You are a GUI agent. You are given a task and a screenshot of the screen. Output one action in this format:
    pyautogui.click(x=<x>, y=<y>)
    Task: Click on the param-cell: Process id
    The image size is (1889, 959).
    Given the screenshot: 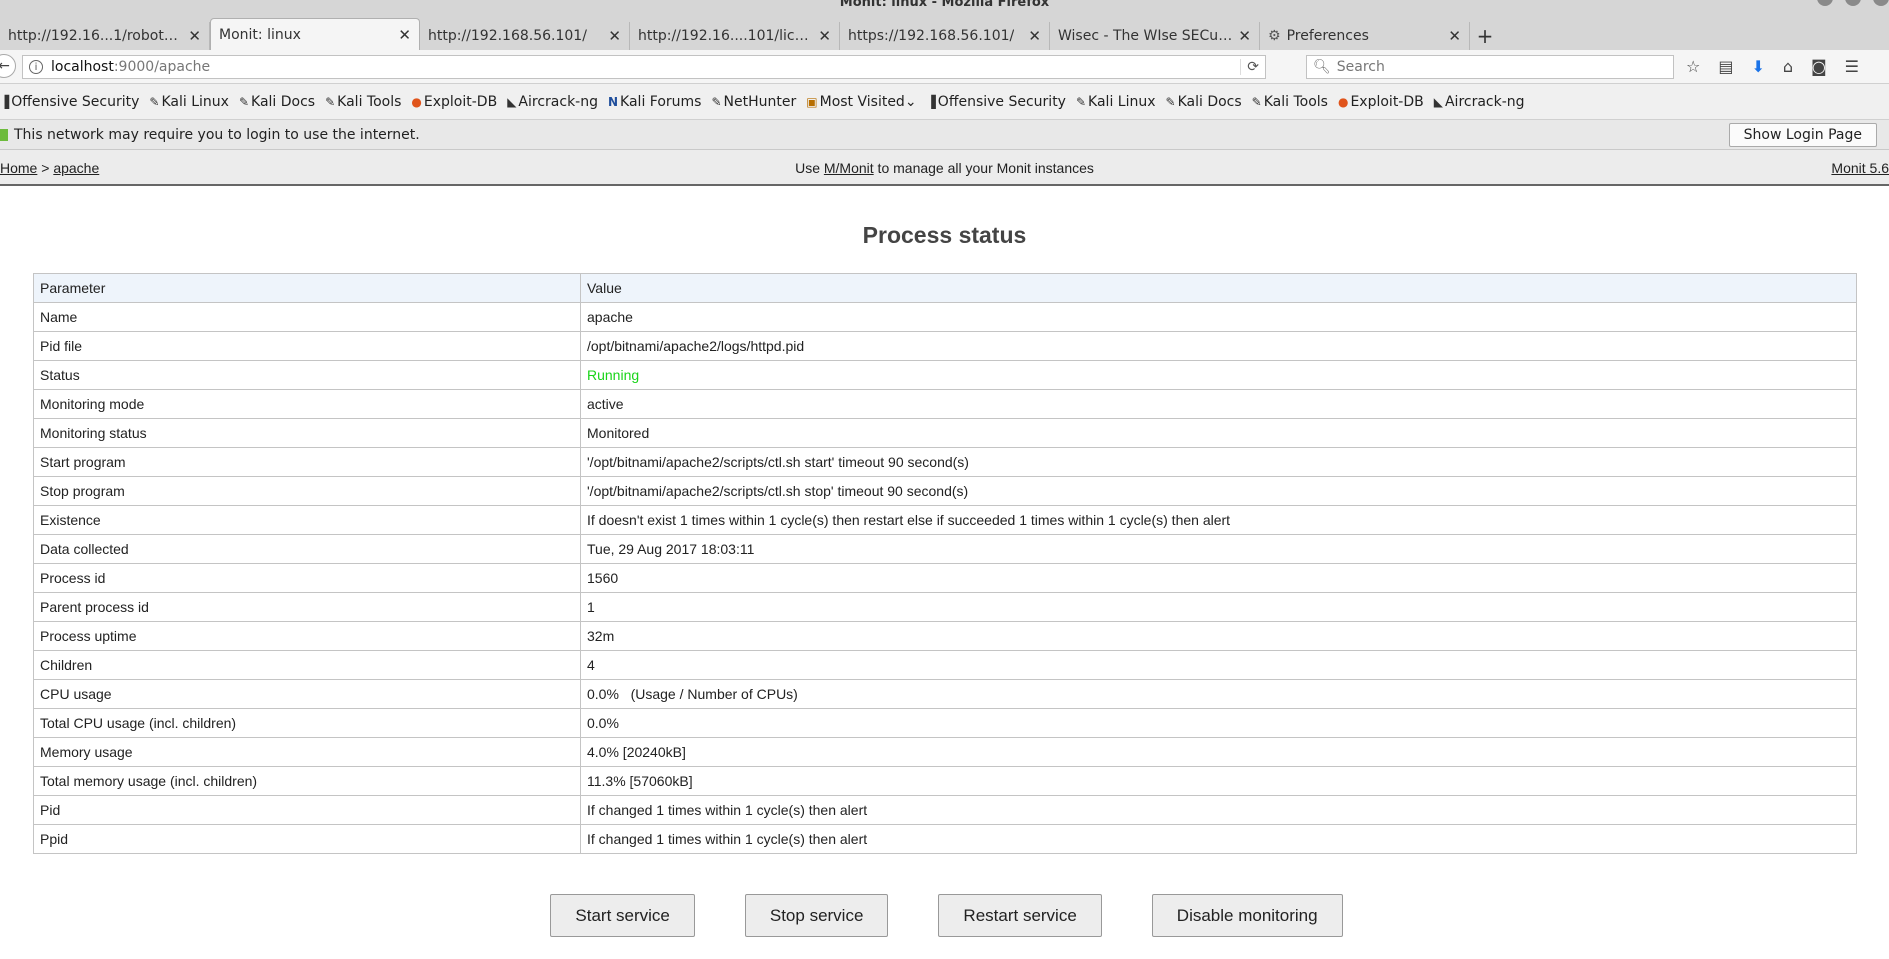 What is the action you would take?
    pyautogui.click(x=307, y=578)
    